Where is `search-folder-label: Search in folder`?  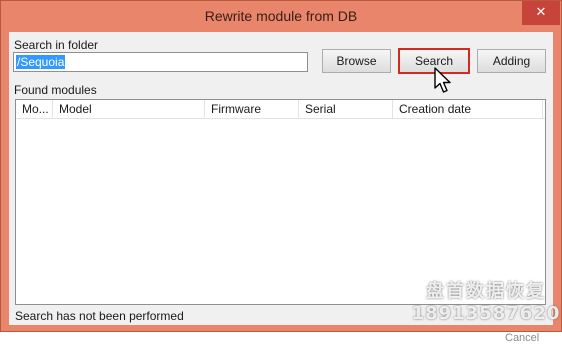 search-folder-label: Search in folder is located at coordinates (56, 45).